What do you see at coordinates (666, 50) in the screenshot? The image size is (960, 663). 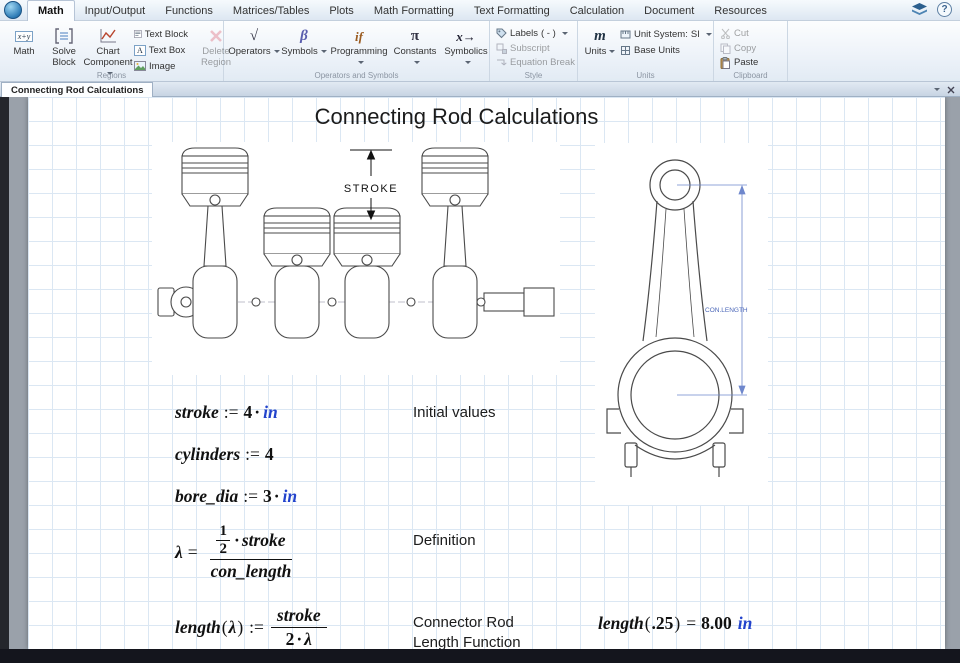 I see `base-units-button: Base Units` at bounding box center [666, 50].